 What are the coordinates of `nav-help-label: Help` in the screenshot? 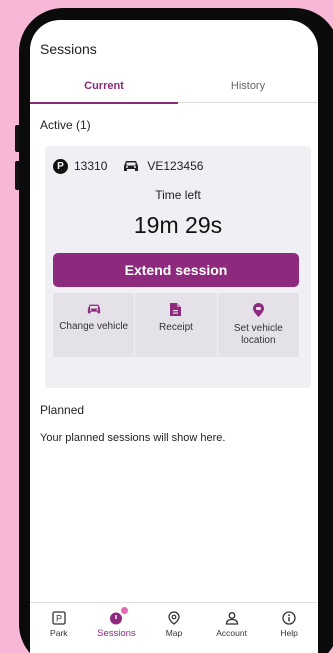 It's located at (289, 633).